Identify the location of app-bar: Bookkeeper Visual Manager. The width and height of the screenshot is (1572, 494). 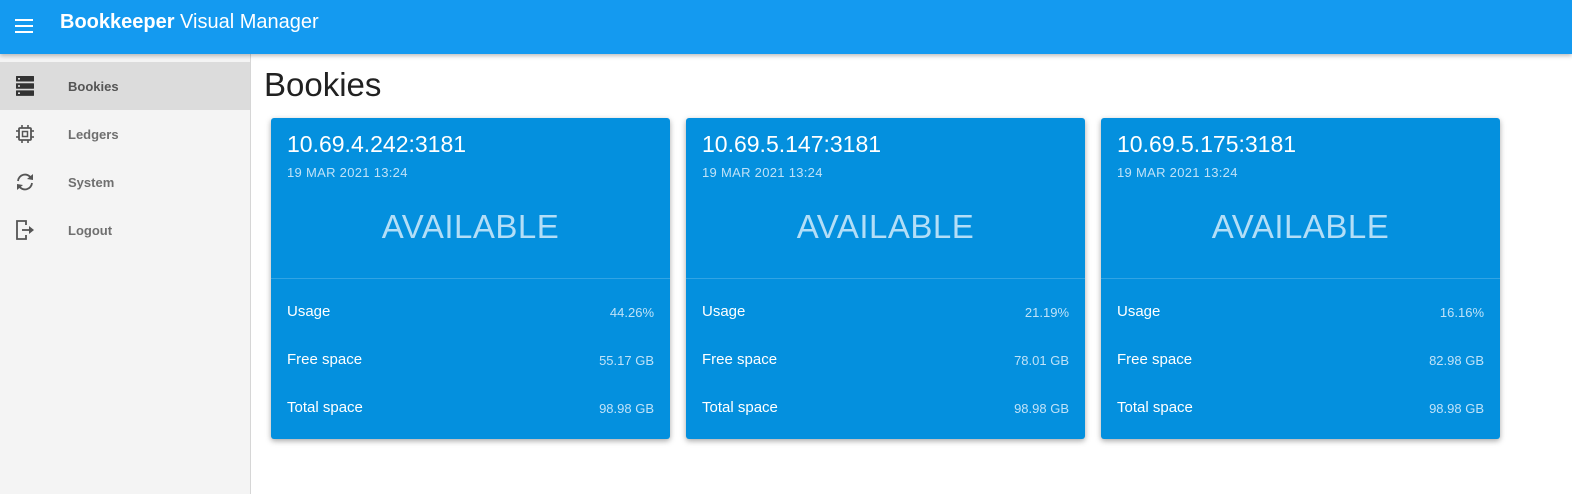
(786, 27).